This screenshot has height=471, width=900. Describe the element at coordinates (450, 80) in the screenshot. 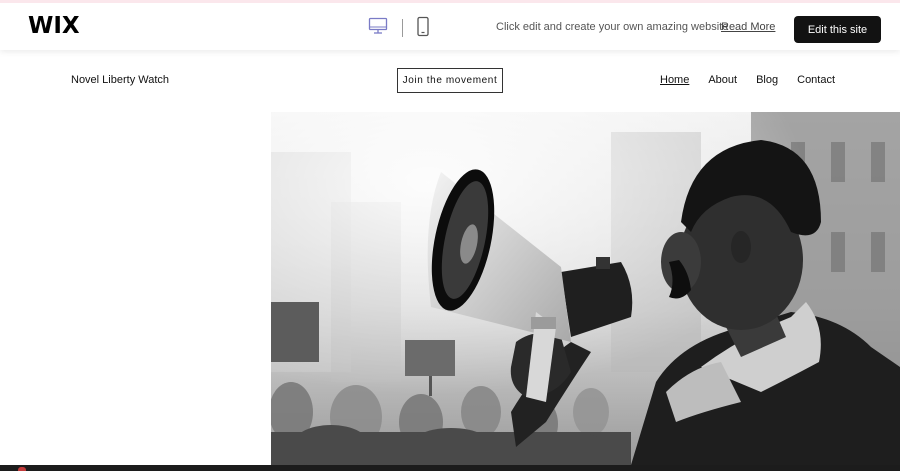

I see `join-movement-button: Join the movement` at that location.